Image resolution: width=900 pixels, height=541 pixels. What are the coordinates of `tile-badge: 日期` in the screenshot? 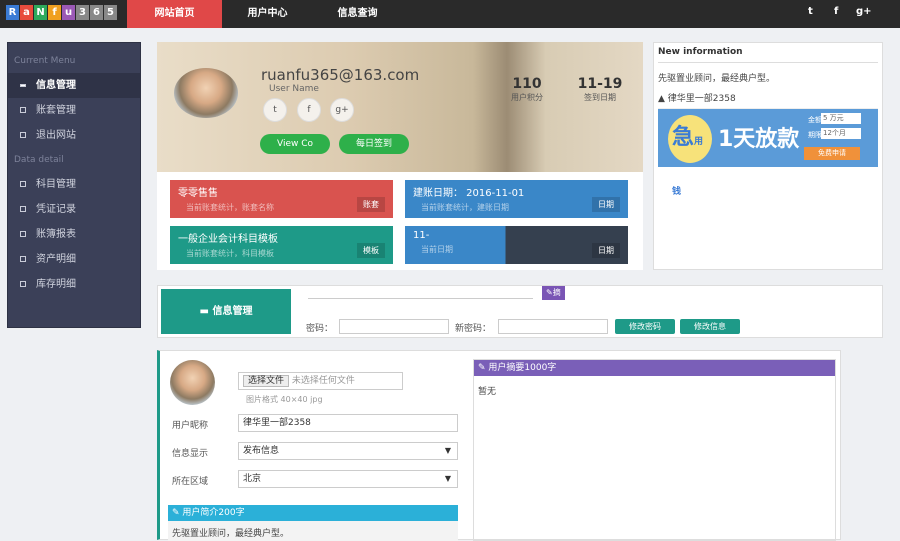 It's located at (606, 204).